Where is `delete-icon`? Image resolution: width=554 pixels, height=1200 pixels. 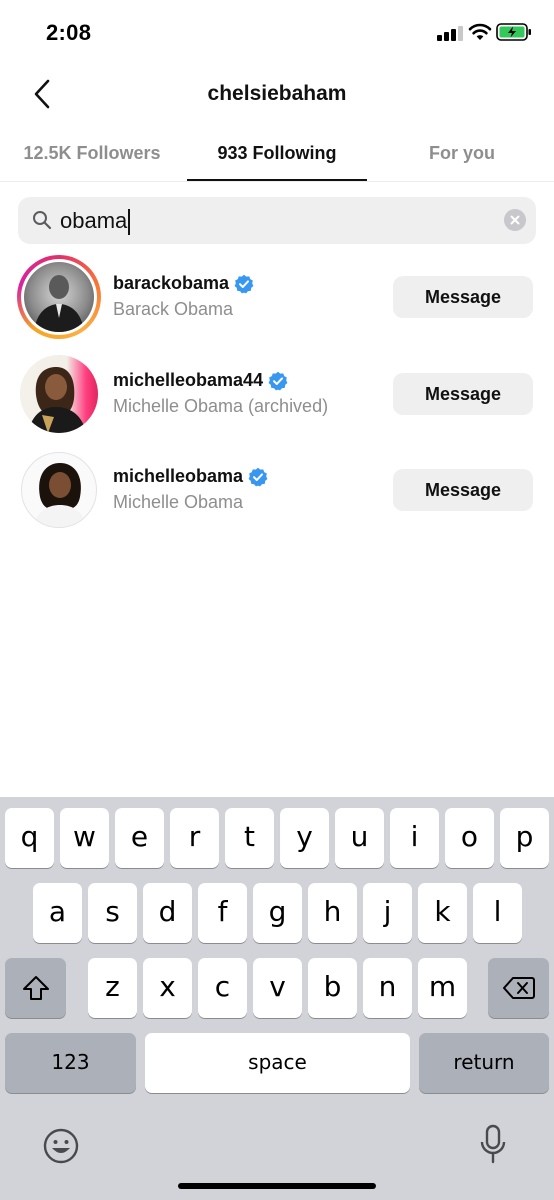
delete-icon is located at coordinates (518, 988).